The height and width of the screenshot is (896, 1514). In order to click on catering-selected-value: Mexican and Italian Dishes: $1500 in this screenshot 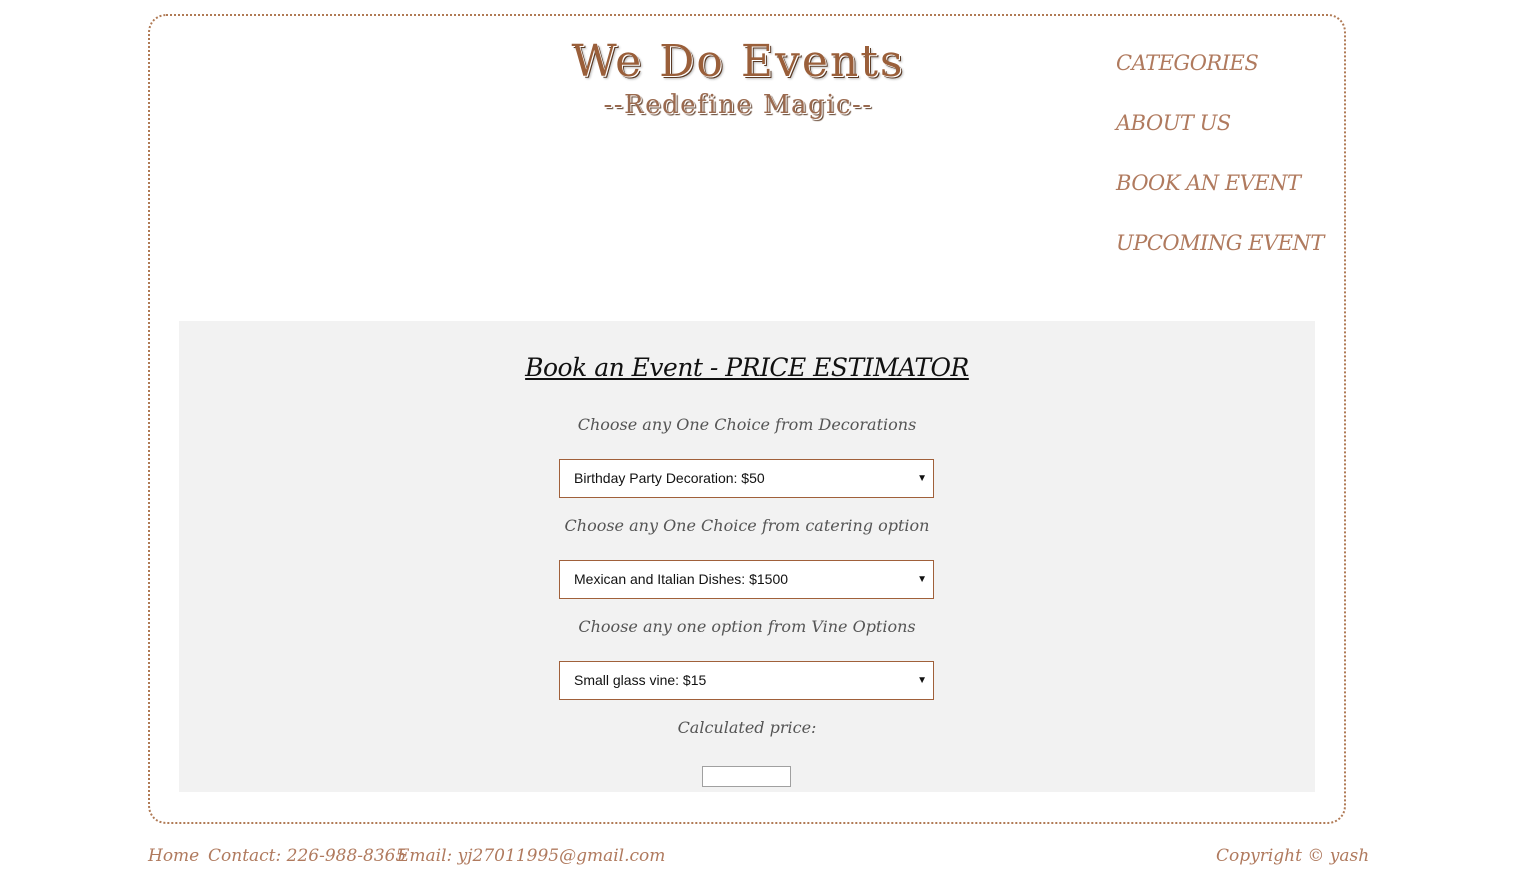, I will do `click(681, 579)`.